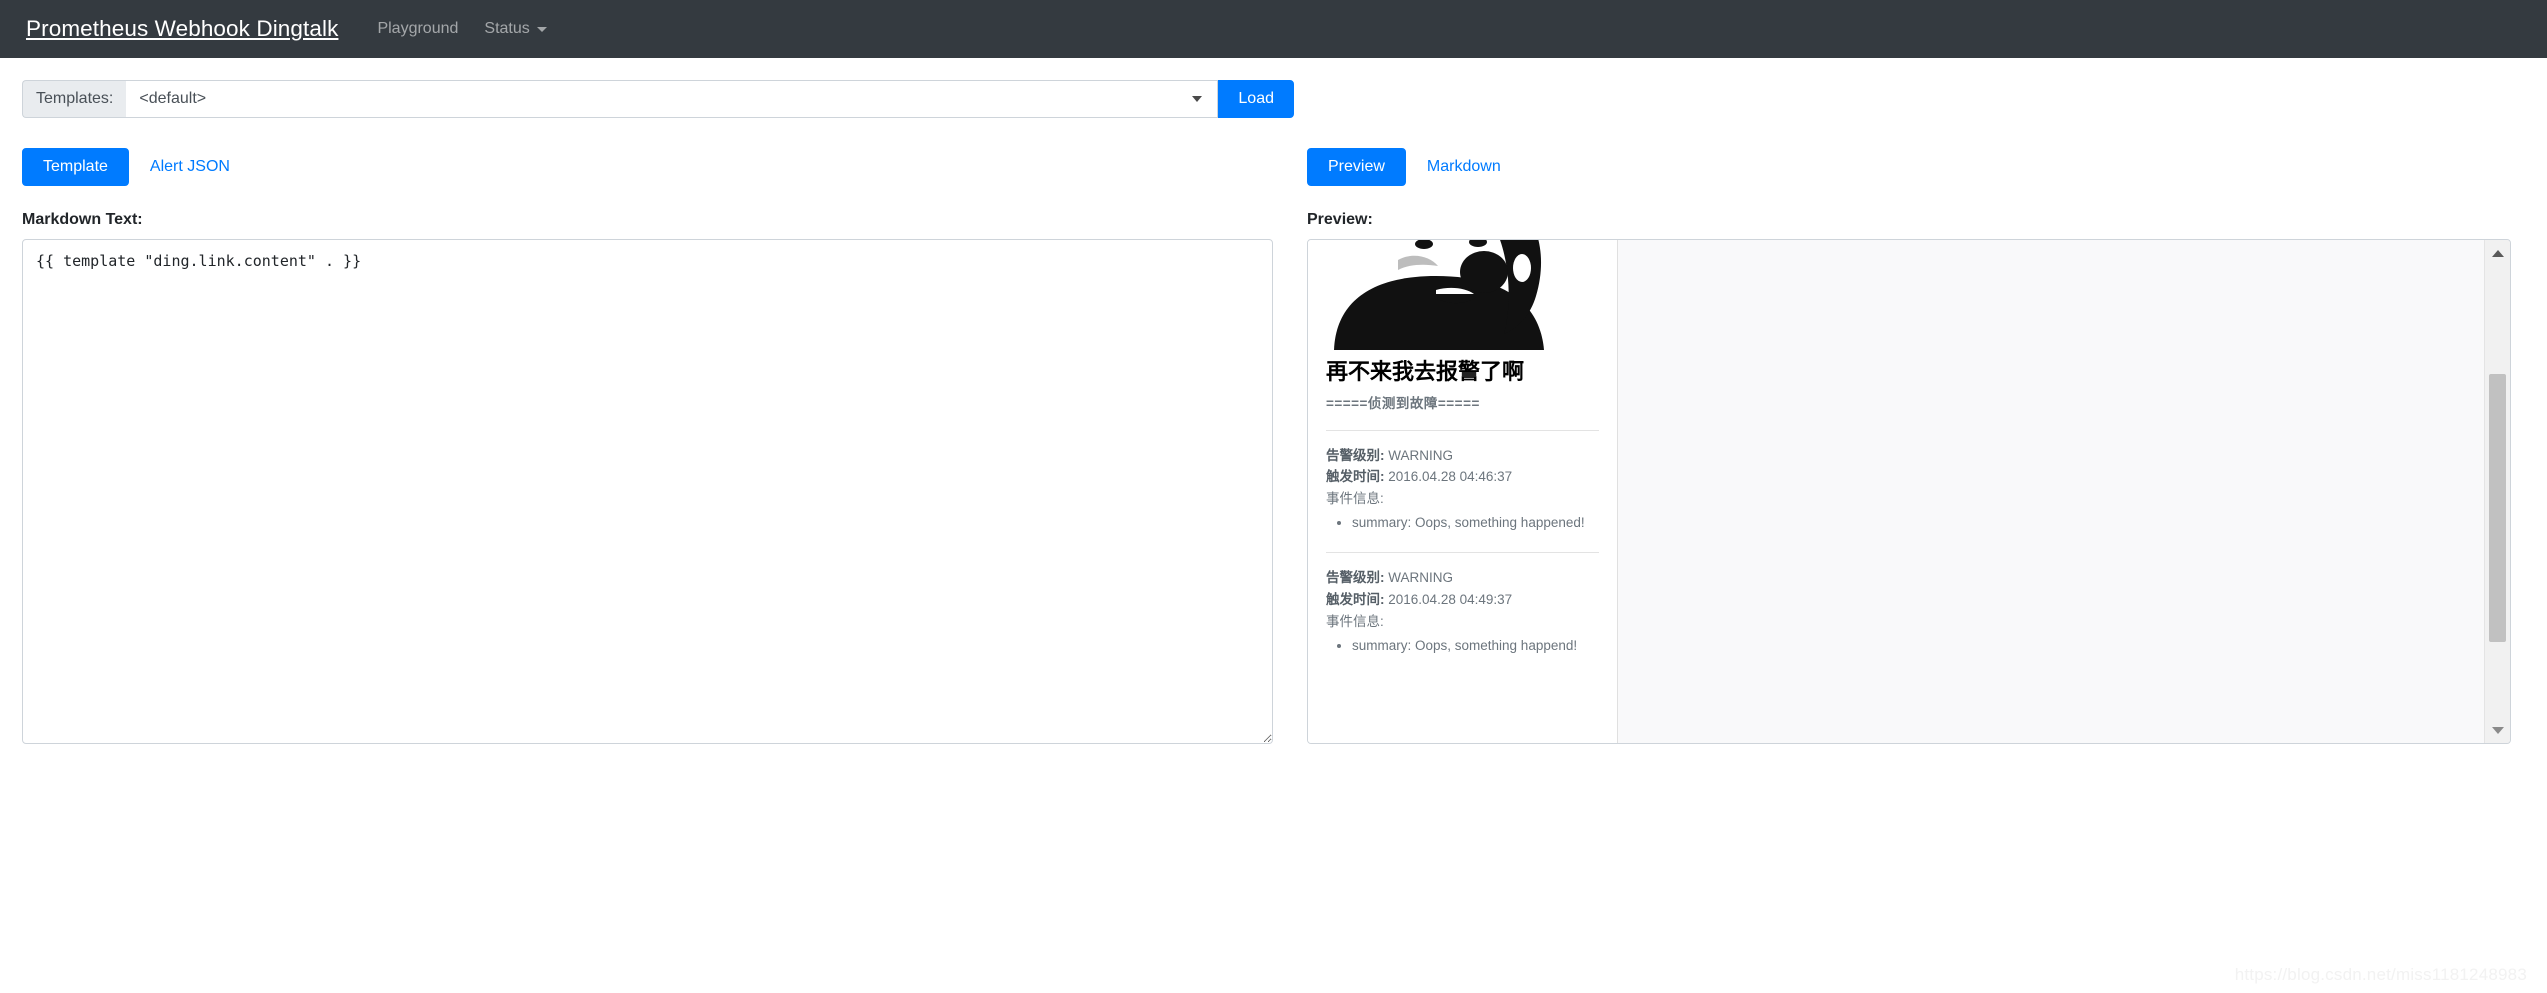  I want to click on nav-link-status: Status, so click(515, 29).